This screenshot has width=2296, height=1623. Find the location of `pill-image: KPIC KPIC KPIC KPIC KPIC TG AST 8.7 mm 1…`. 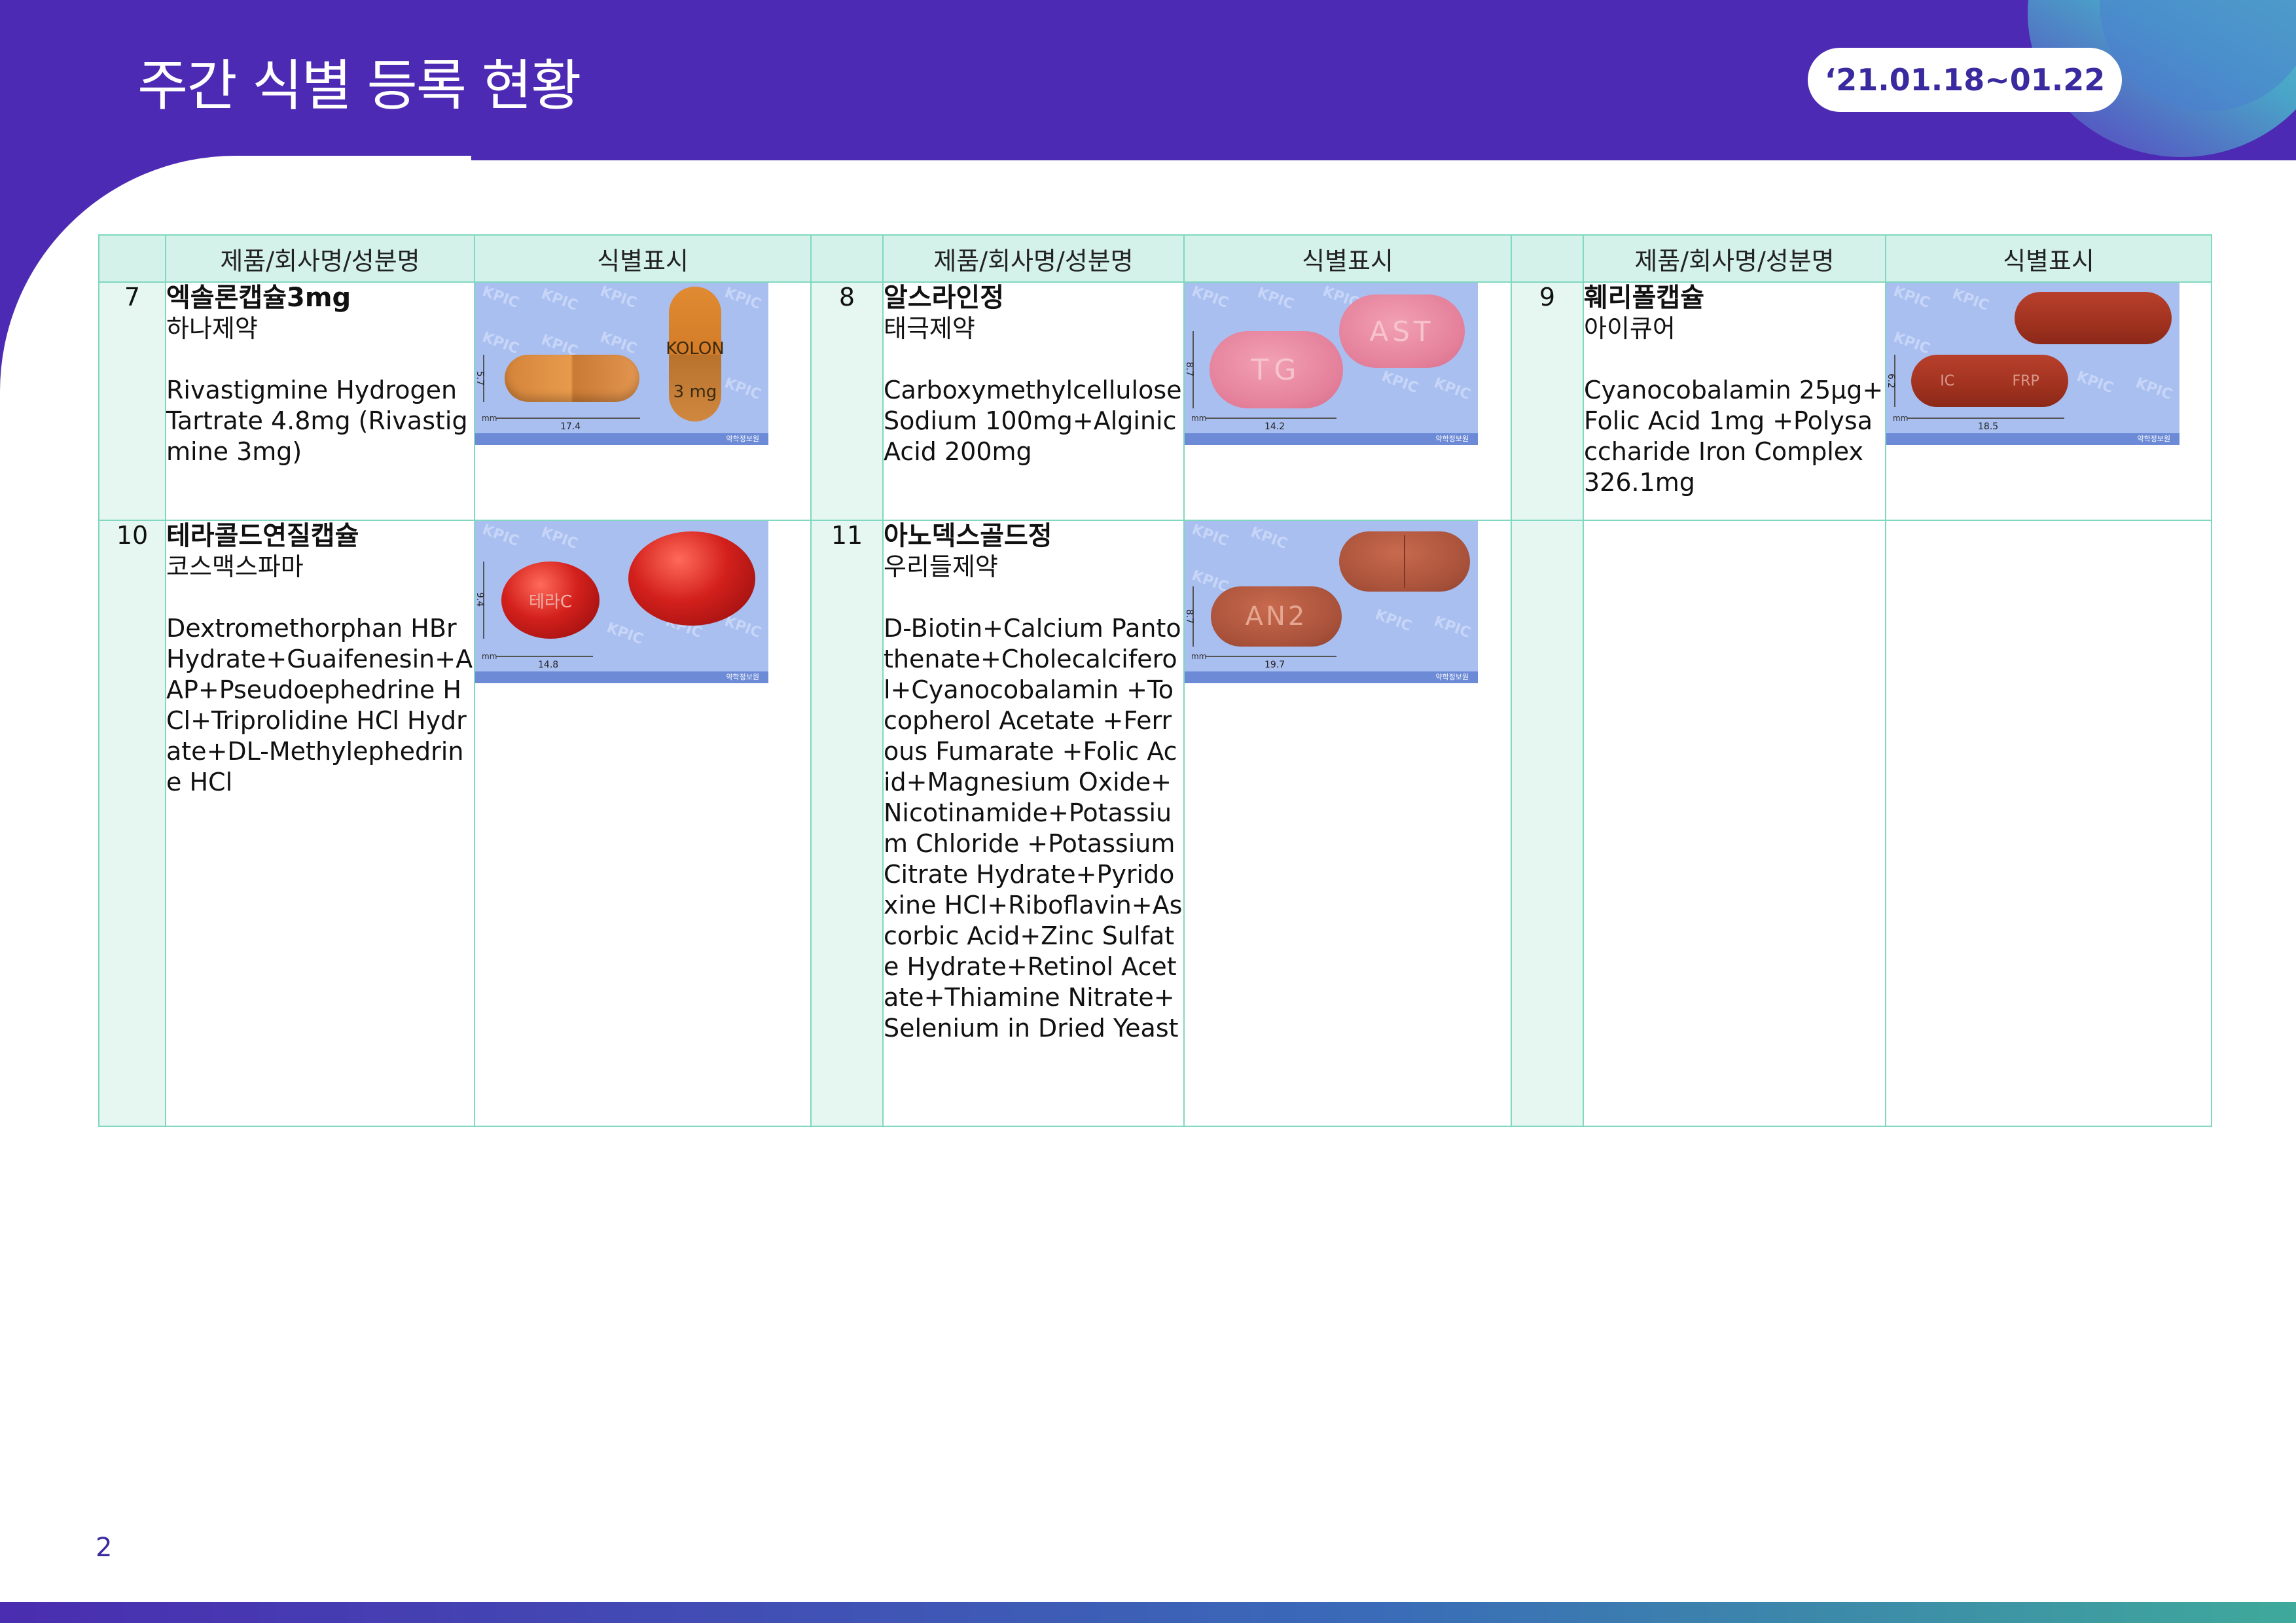

pill-image: KPIC KPIC KPIC KPIC KPIC TG AST 8.7 mm 1… is located at coordinates (1331, 364).